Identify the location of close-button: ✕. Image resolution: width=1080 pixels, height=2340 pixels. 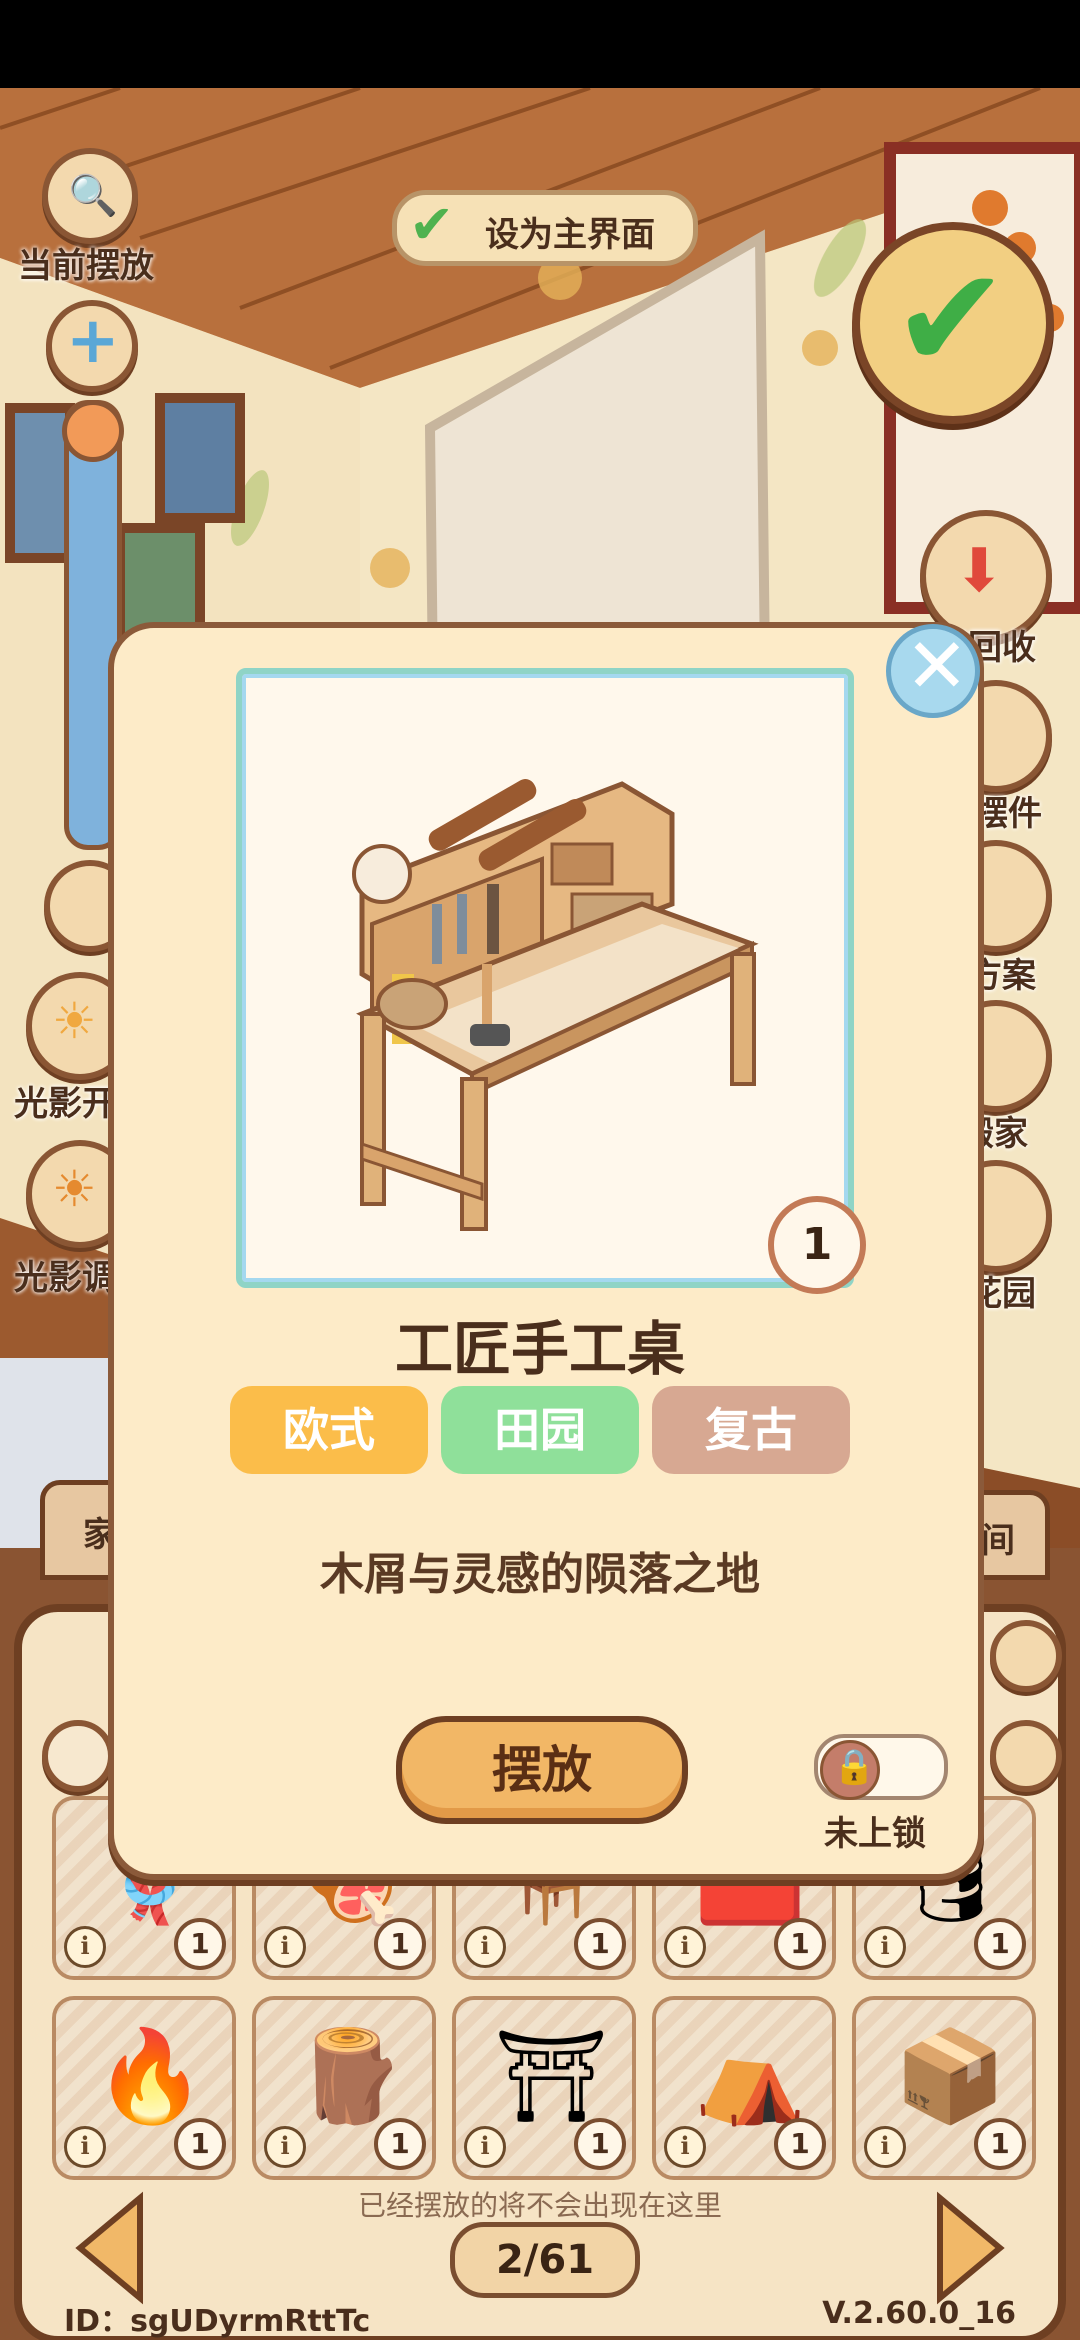
(933, 669).